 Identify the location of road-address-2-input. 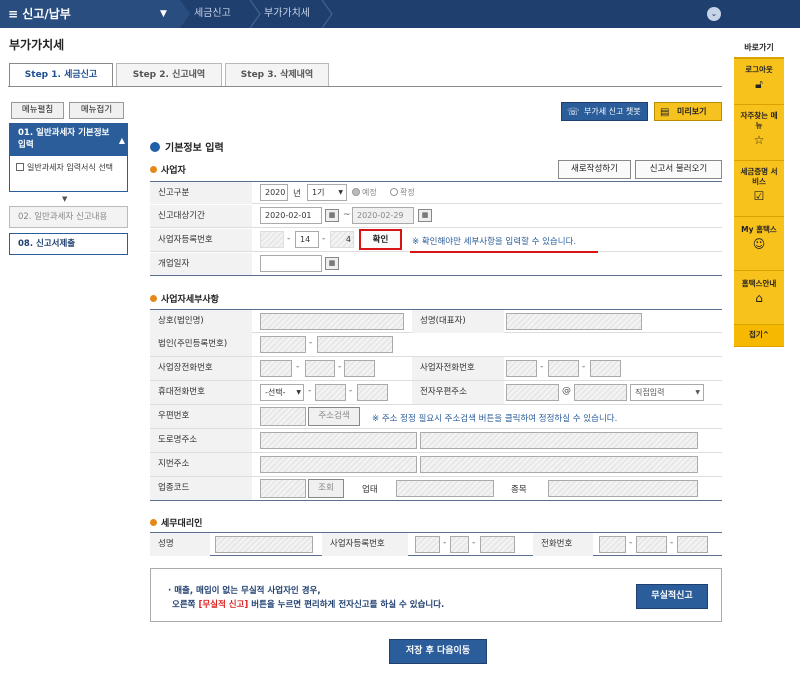
(559, 440).